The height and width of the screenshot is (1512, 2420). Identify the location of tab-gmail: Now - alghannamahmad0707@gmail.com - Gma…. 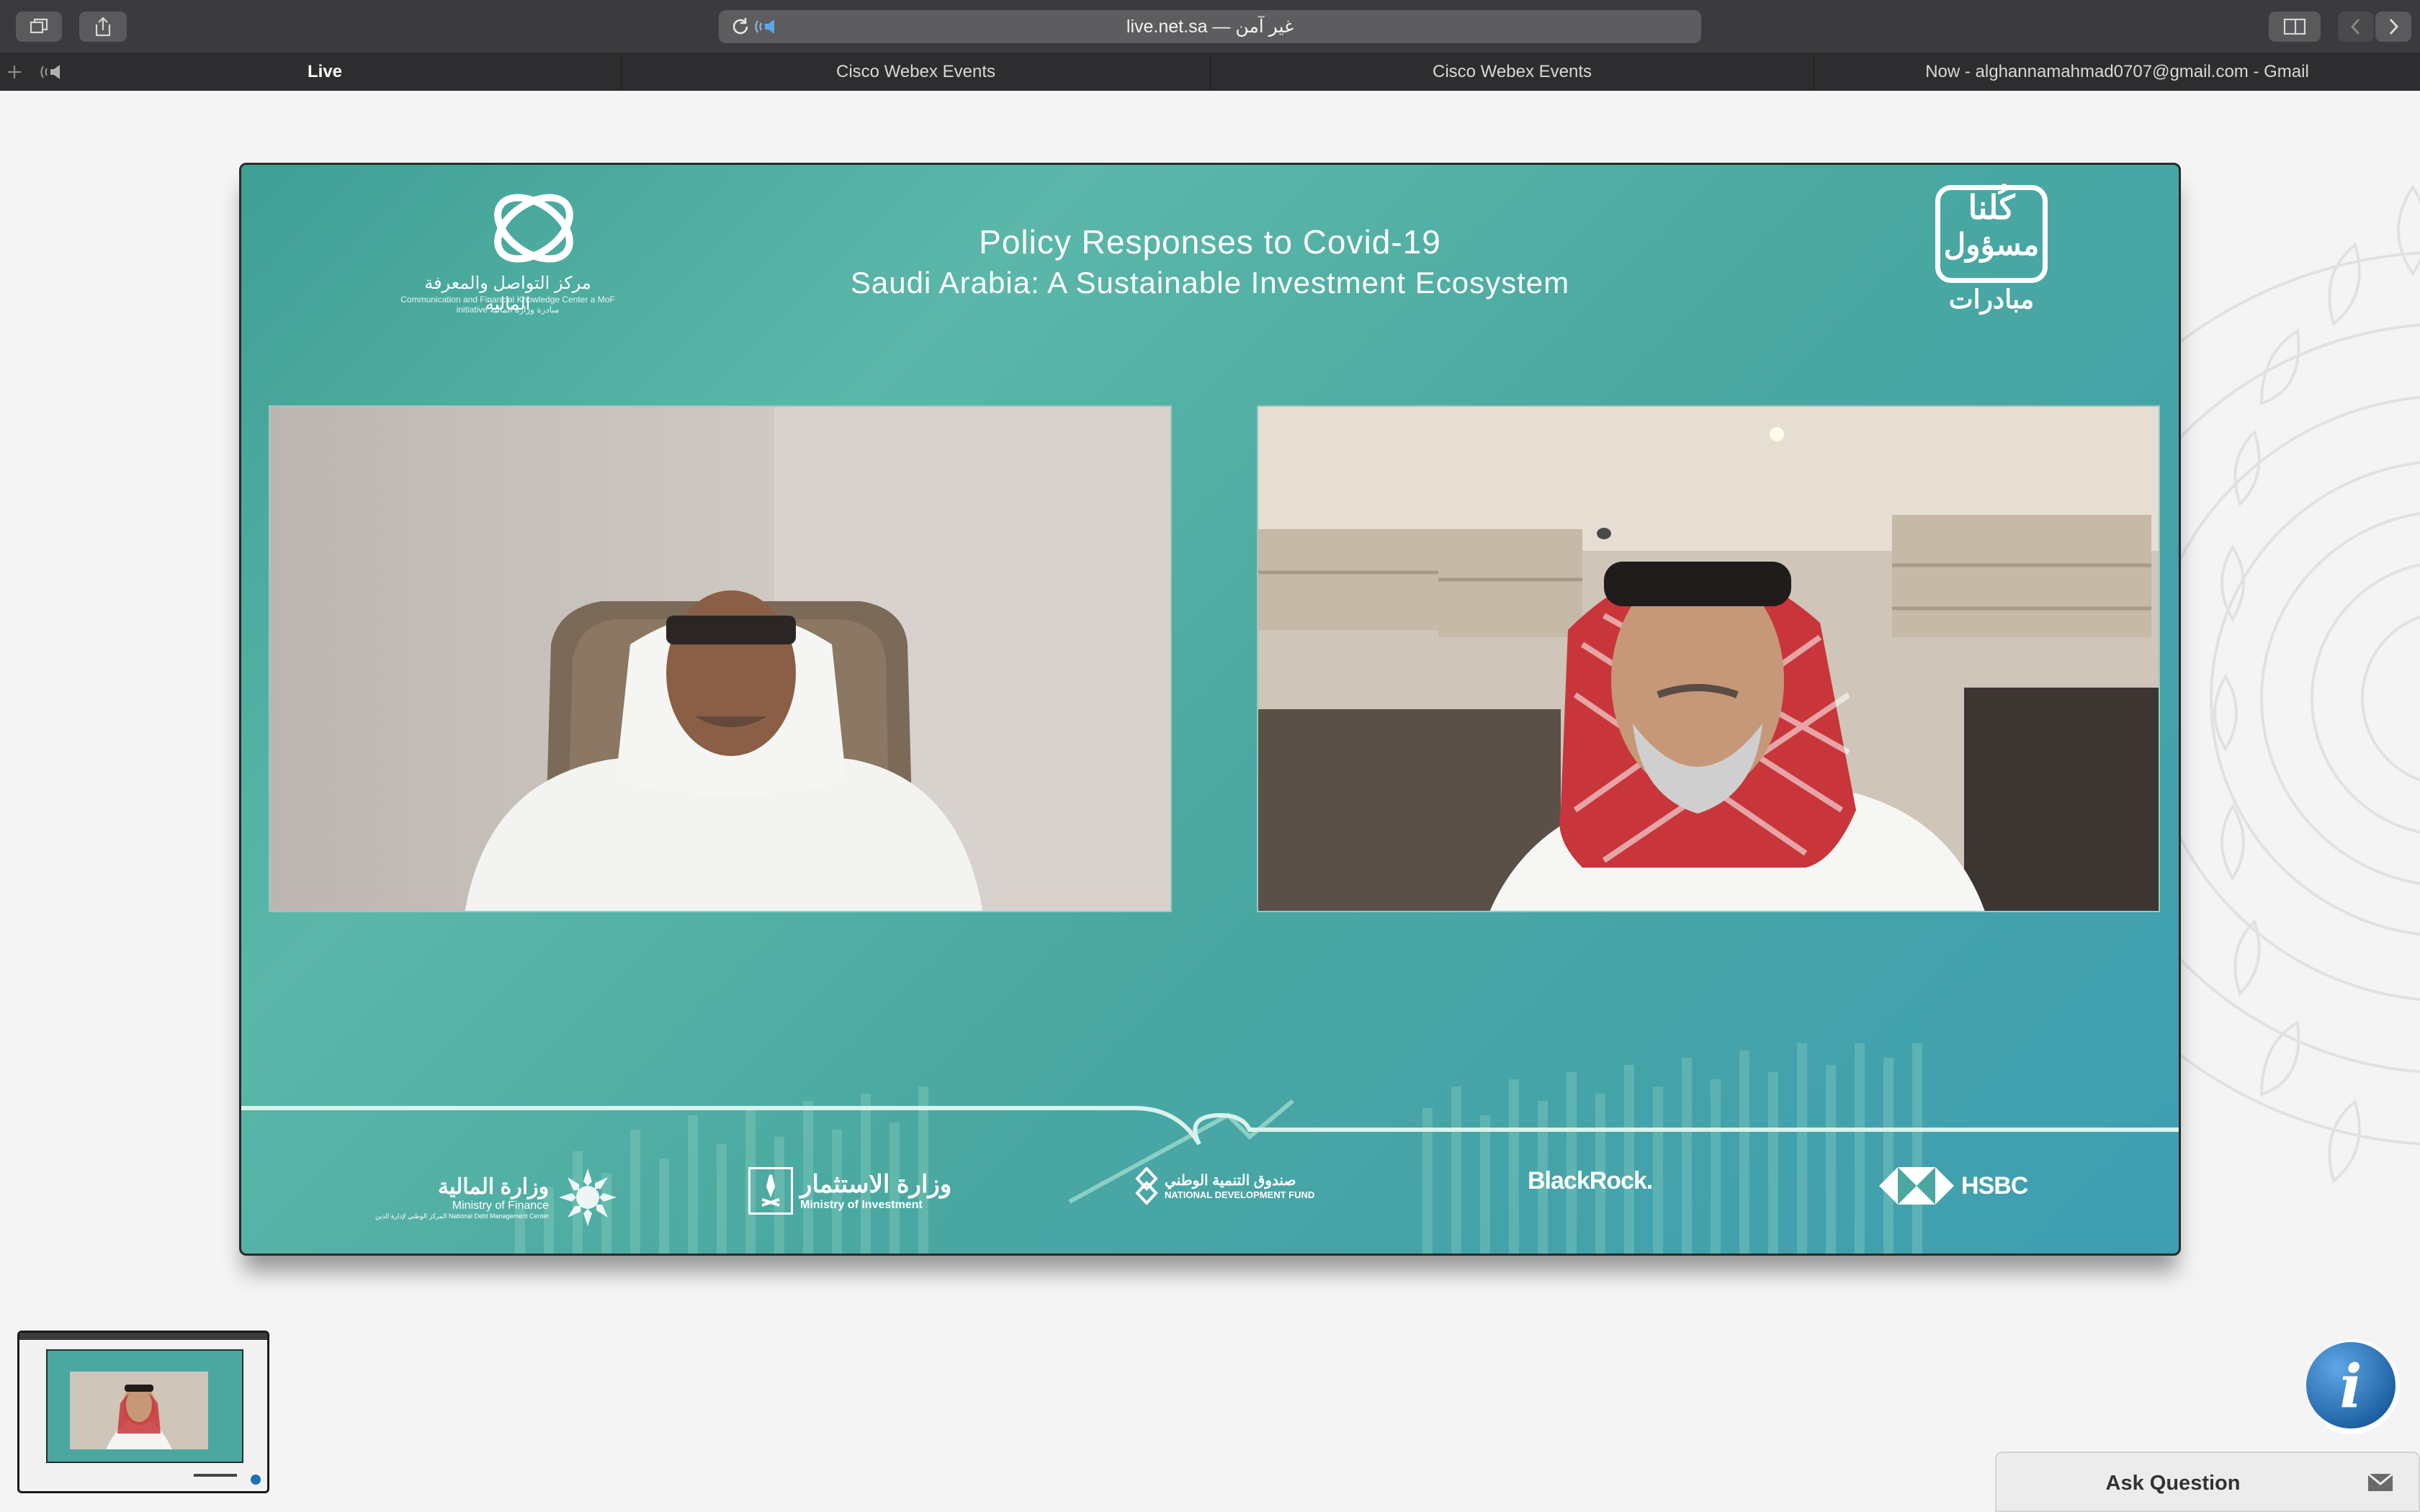
(2117, 72).